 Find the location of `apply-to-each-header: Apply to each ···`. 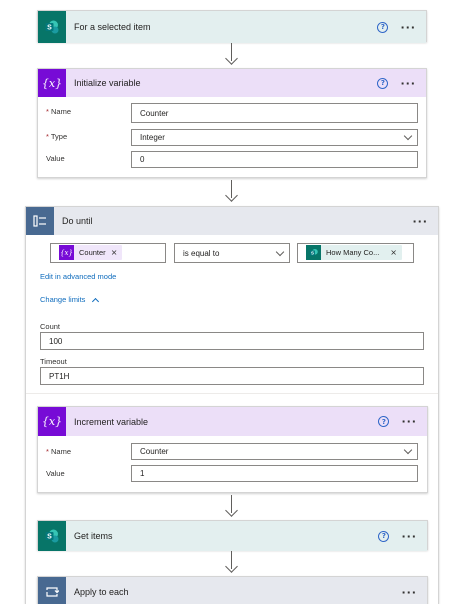

apply-to-each-header: Apply to each ··· is located at coordinates (232, 590).